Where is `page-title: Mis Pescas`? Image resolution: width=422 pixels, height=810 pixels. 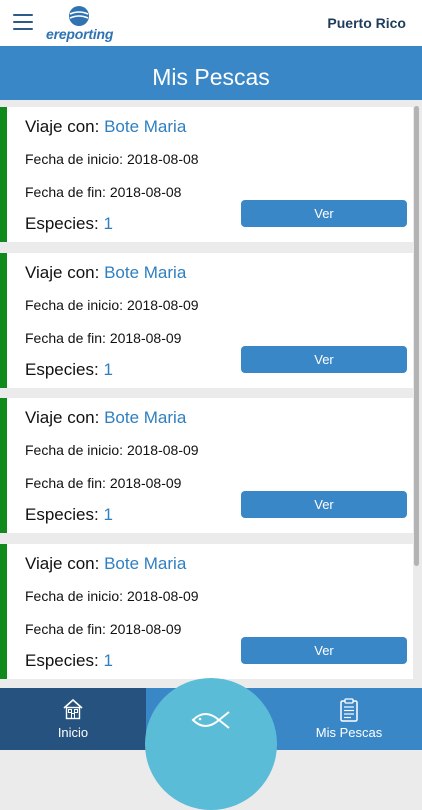
page-title: Mis Pescas is located at coordinates (211, 77).